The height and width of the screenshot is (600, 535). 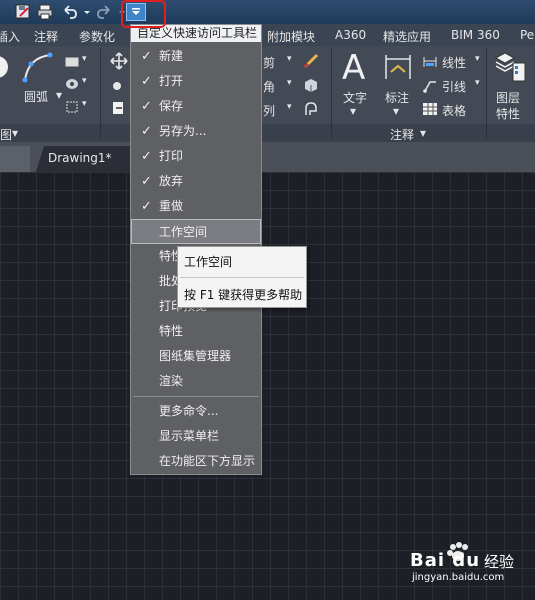 What do you see at coordinates (119, 61) in the screenshot?
I see `move-icon` at bounding box center [119, 61].